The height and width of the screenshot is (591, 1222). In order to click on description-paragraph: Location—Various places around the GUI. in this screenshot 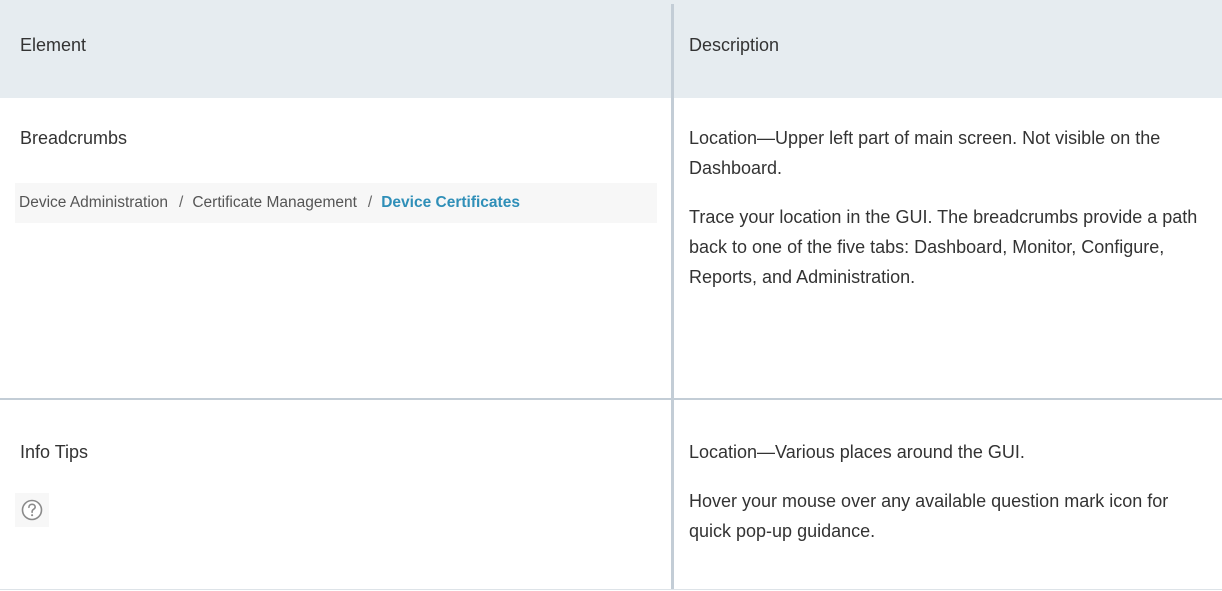, I will do `click(857, 452)`.